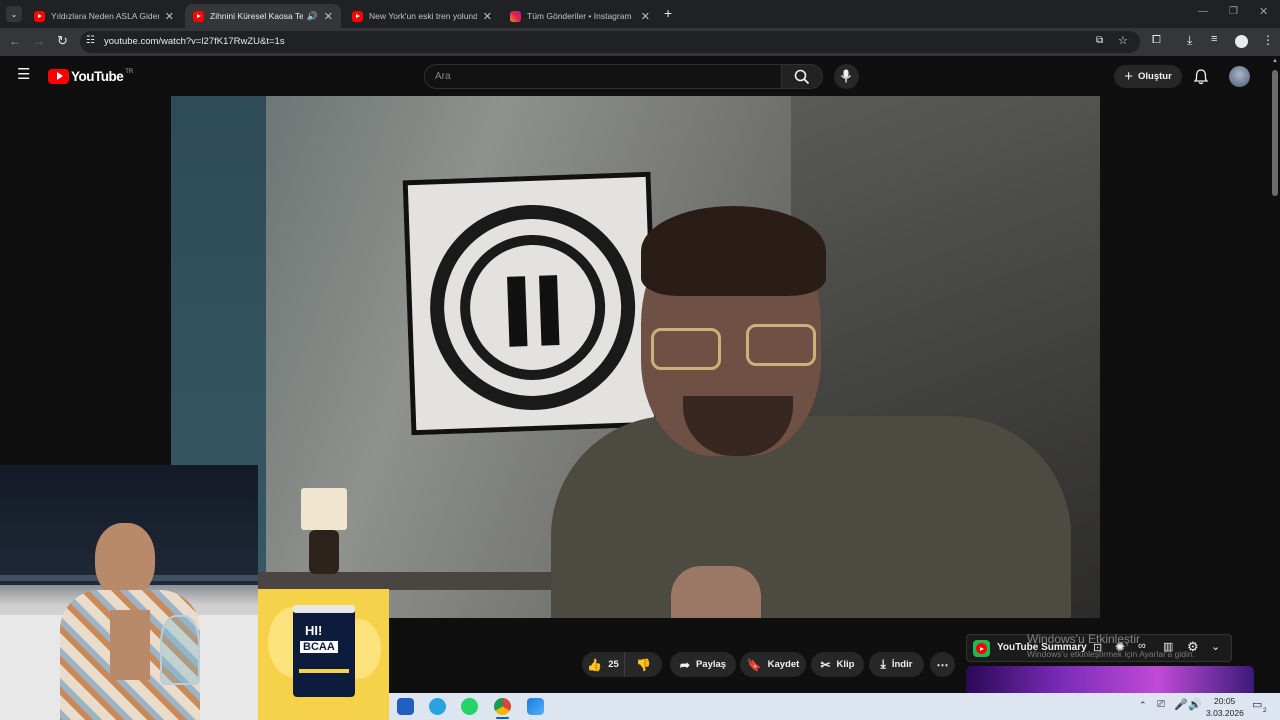 The width and height of the screenshot is (1280, 720). What do you see at coordinates (324, 509) in the screenshot?
I see `lamp-shade` at bounding box center [324, 509].